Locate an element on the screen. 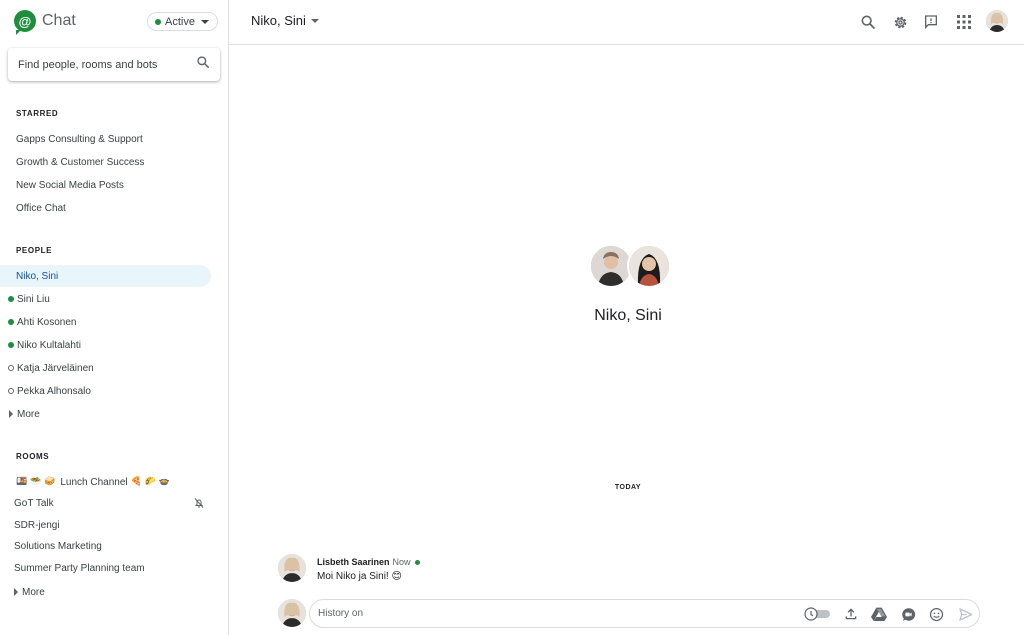 This screenshot has height=635, width=1024. status-label: Active is located at coordinates (180, 21).